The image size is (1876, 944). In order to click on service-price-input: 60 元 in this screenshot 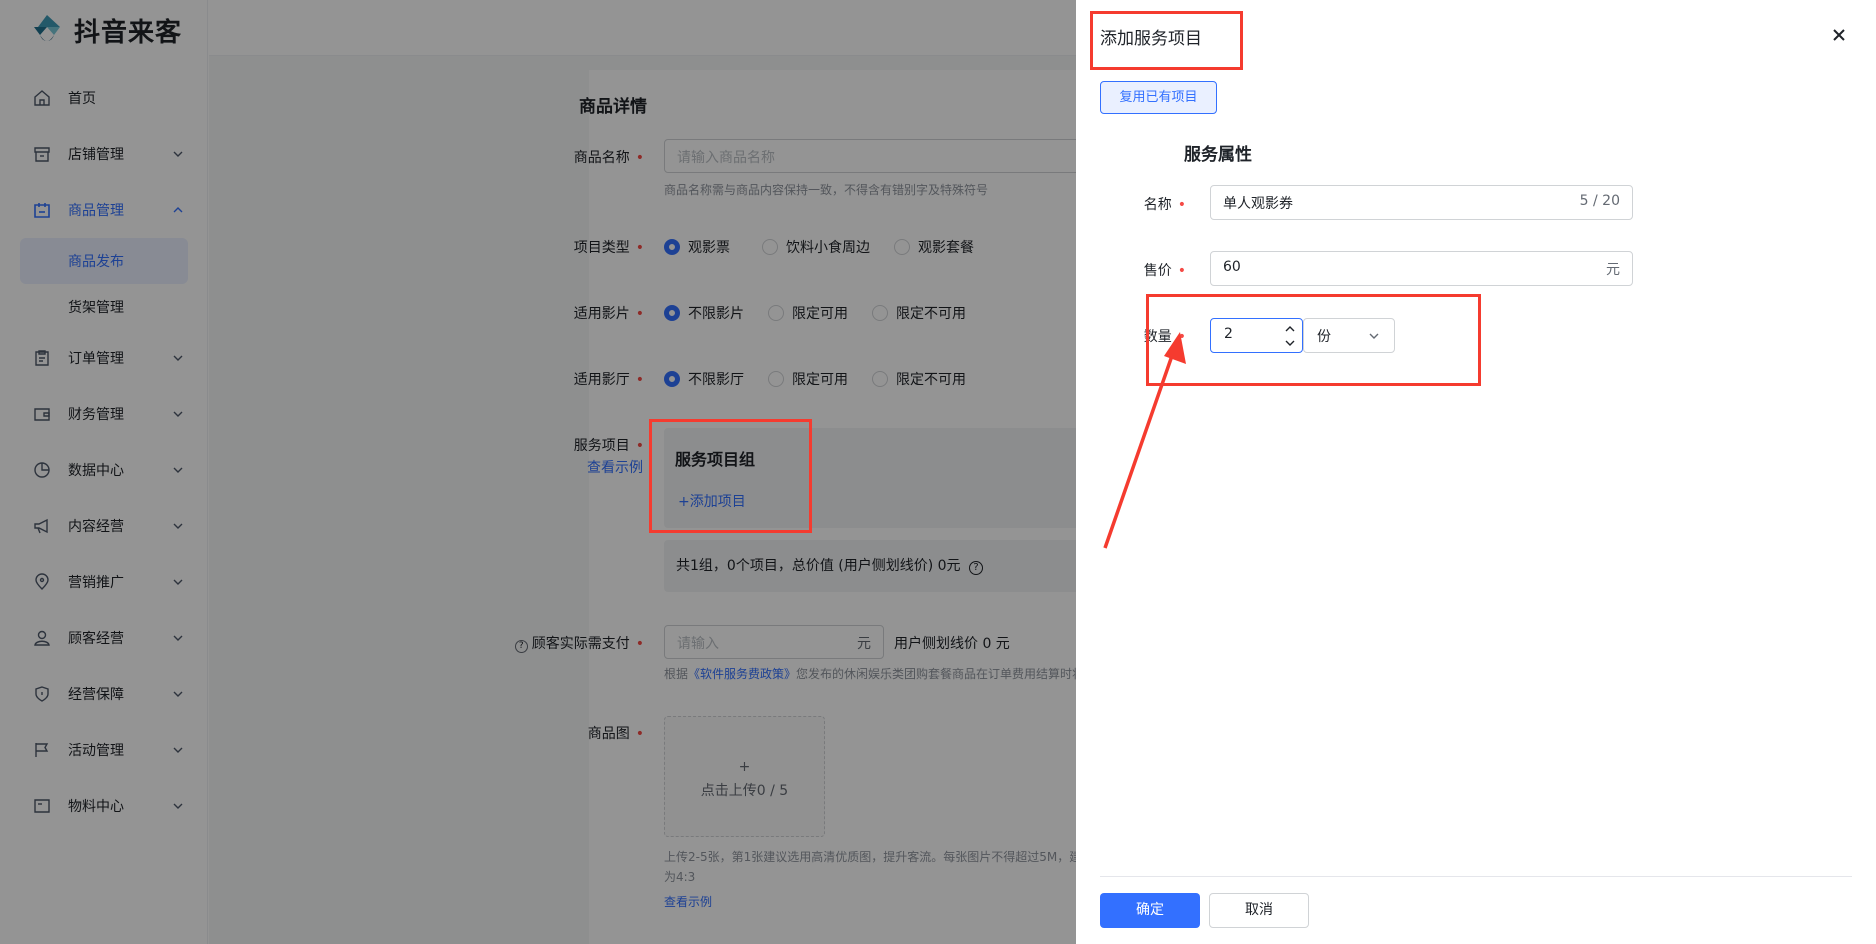, I will do `click(1421, 268)`.